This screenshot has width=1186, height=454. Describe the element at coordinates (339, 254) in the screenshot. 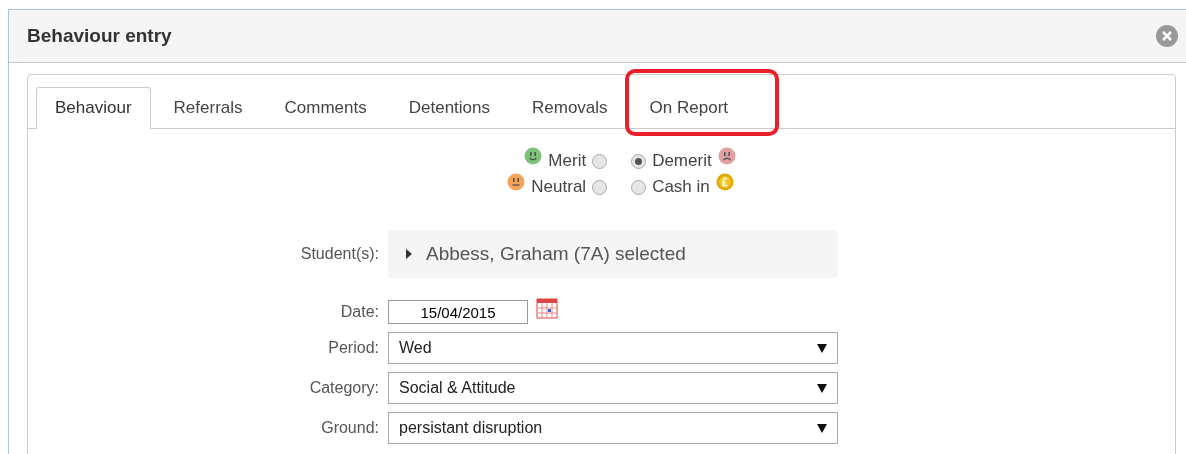

I see `field-label: Student(s):` at that location.